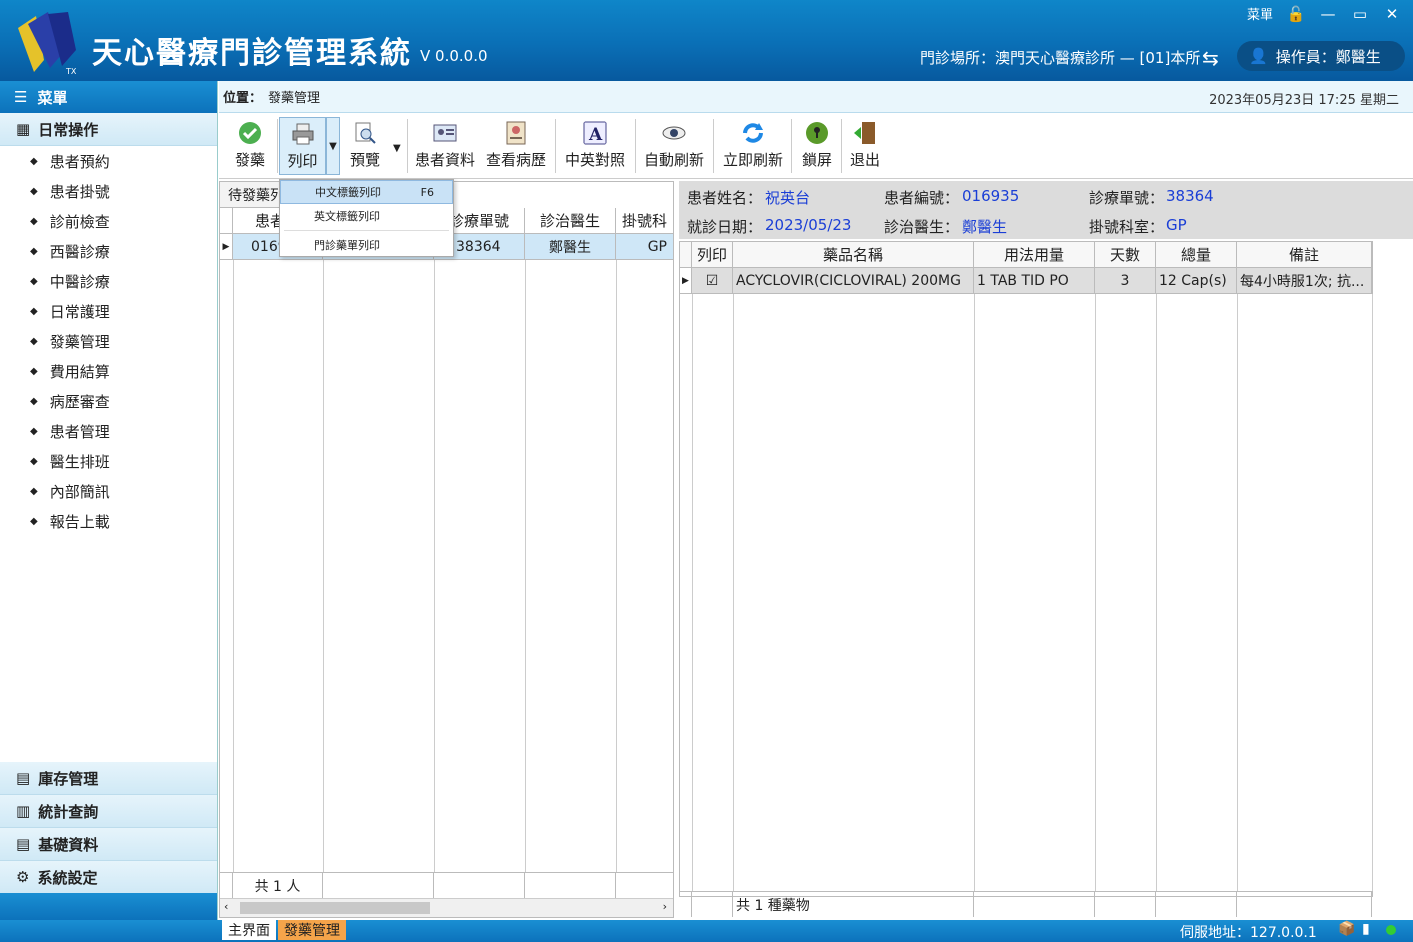  I want to click on menu-button: 菜單, so click(1260, 13).